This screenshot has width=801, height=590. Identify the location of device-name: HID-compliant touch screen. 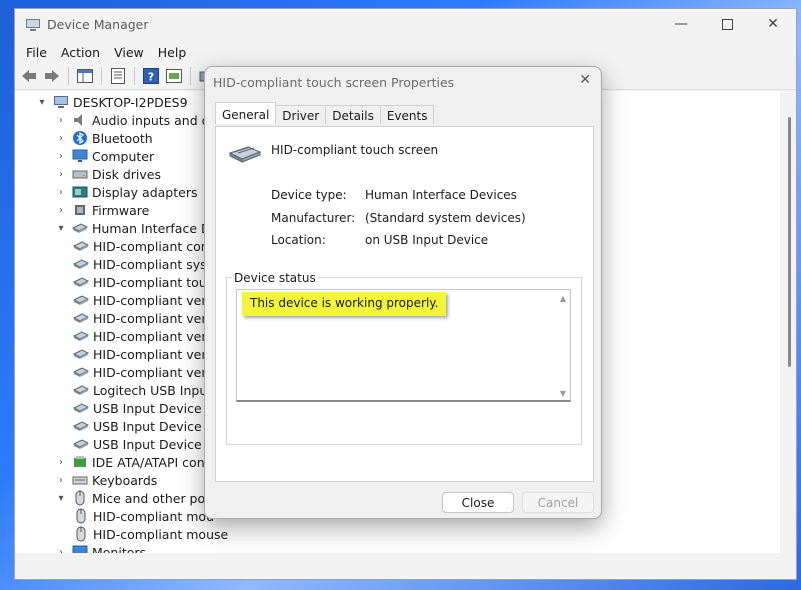
(355, 150).